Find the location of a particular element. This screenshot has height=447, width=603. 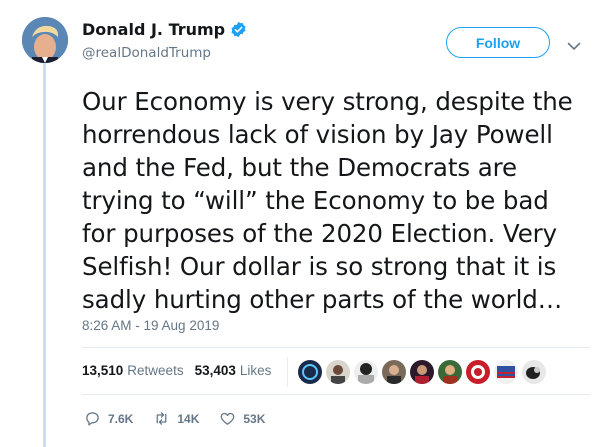

user-handle: @realDonaldTrump is located at coordinates (146, 53).